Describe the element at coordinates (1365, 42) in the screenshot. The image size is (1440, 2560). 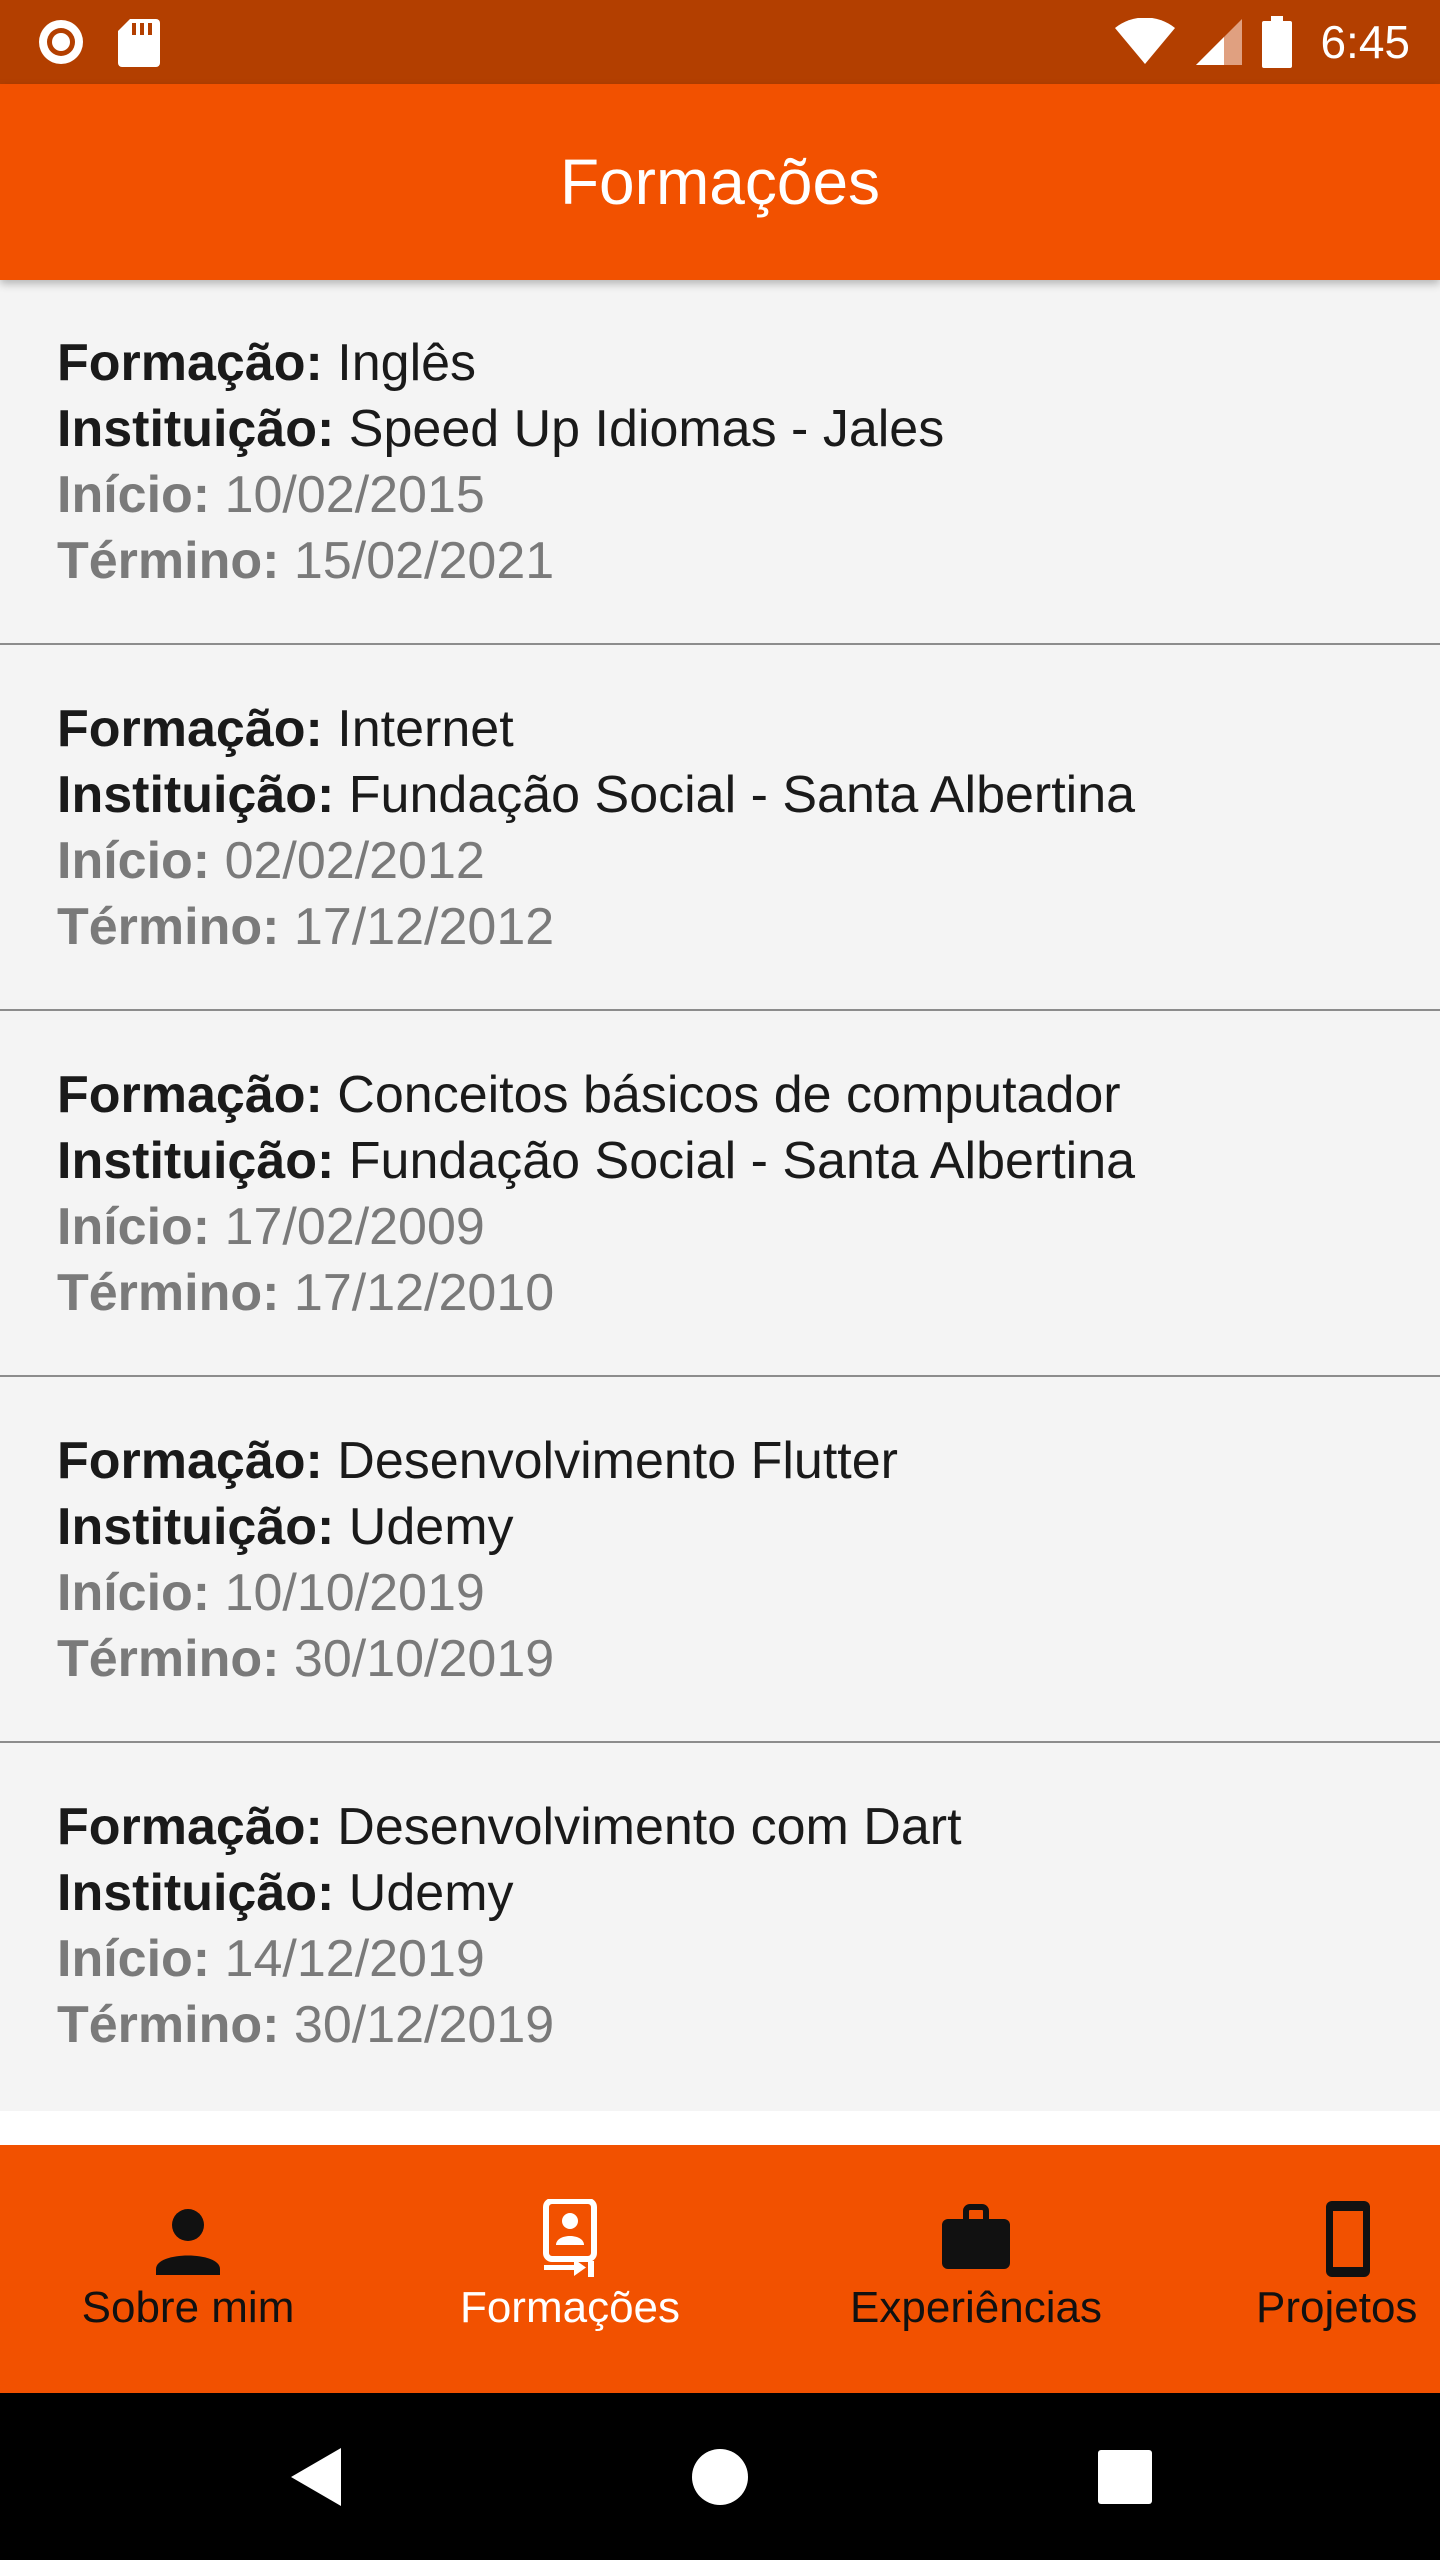
I see `status-time: 6:45` at that location.